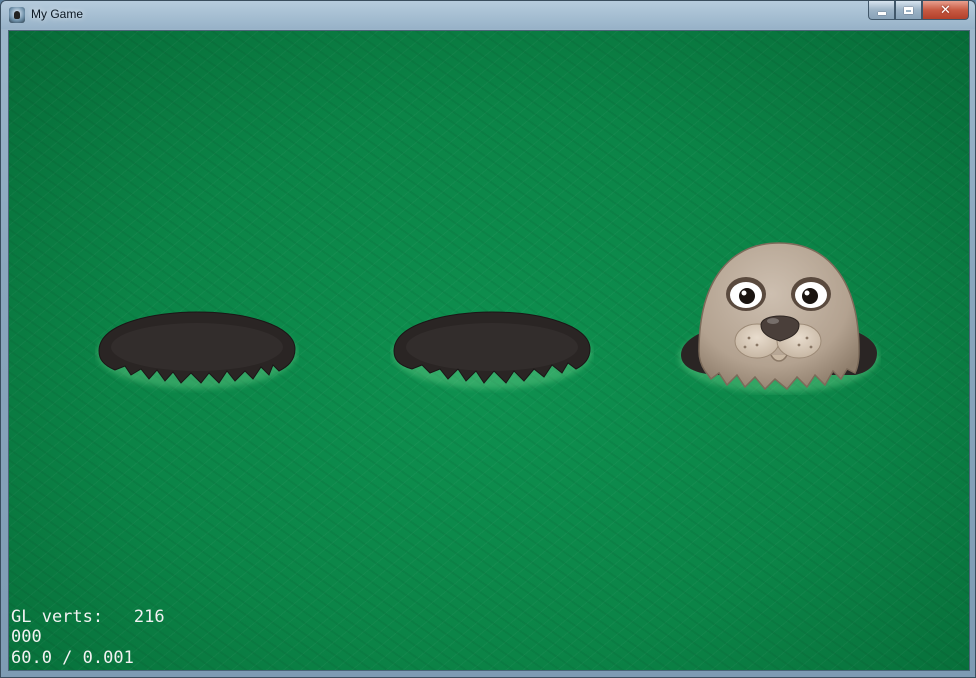 The width and height of the screenshot is (976, 678). What do you see at coordinates (57, 616) in the screenshot?
I see `gl-verts-label: GL verts:` at bounding box center [57, 616].